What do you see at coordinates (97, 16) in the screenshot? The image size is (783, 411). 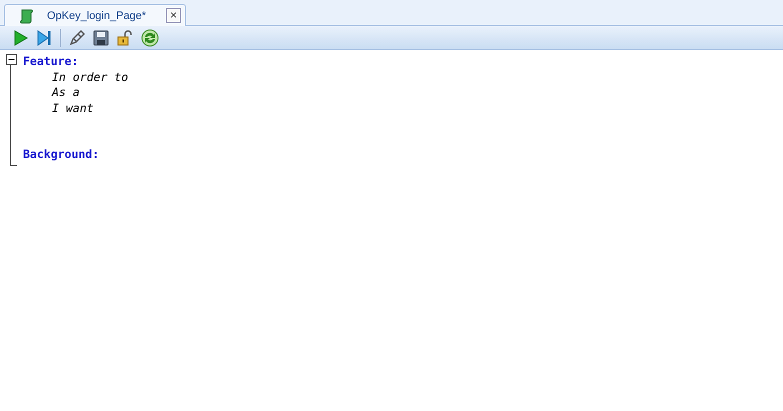 I see `tab-title: OpKey_login_Page*` at bounding box center [97, 16].